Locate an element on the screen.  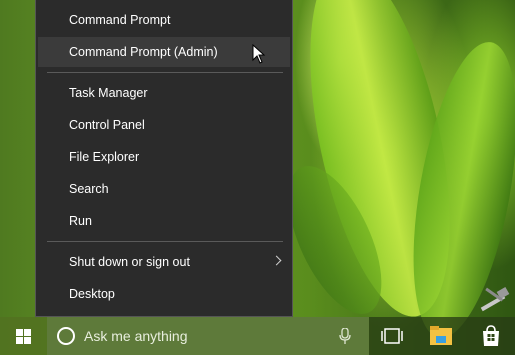
windows-logo-icon is located at coordinates (23, 336).